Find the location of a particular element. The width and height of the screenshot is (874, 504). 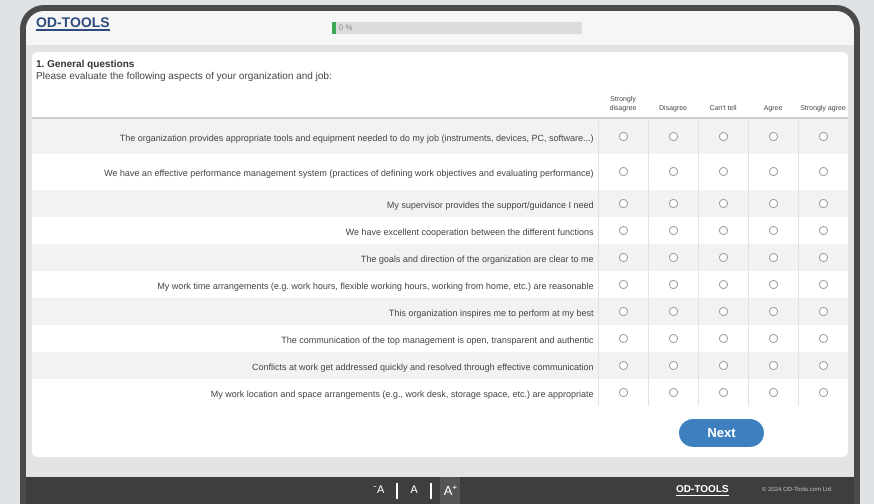

question-text: The communication of the top management is open, transparent and authentic is located at coordinates (437, 339).